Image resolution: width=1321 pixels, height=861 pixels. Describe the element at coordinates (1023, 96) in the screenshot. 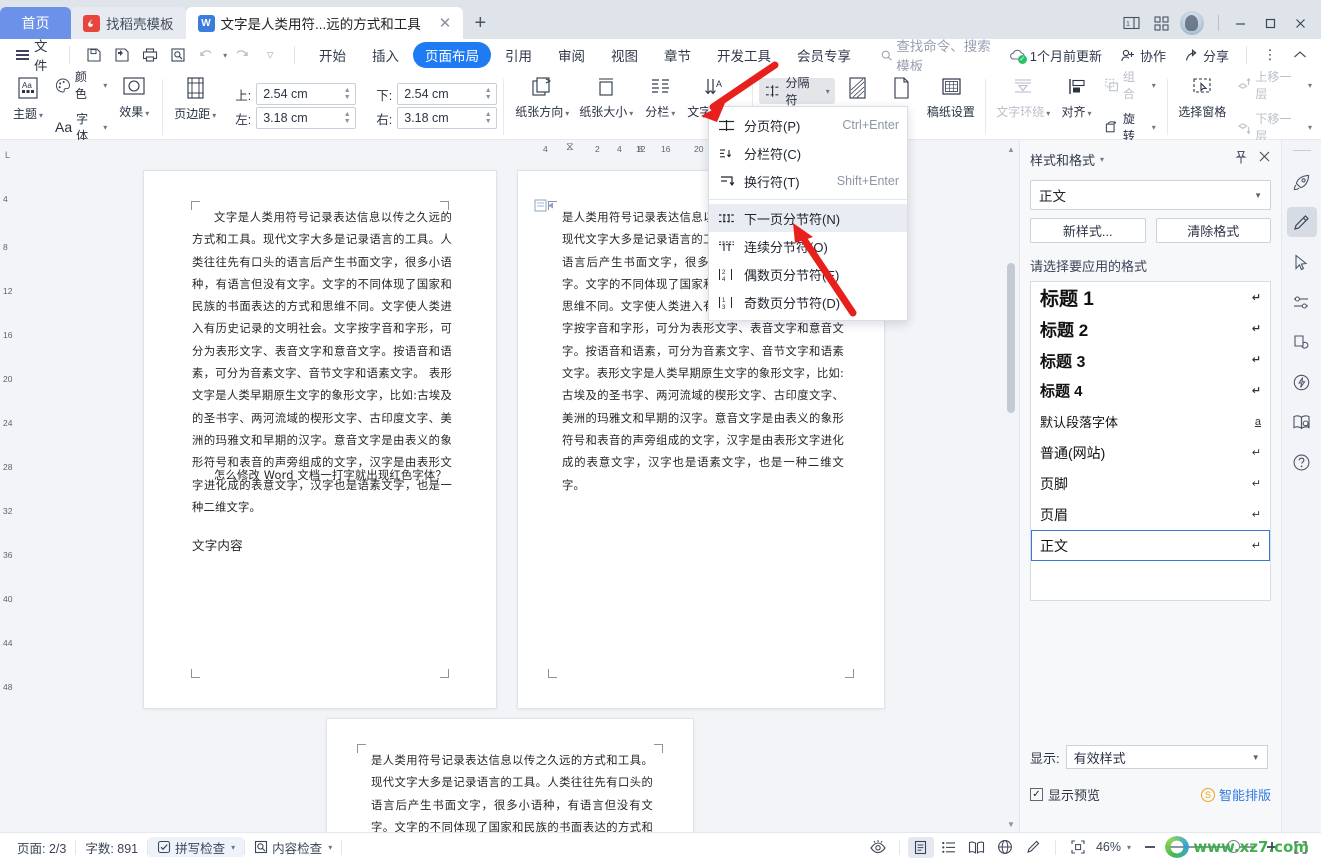

I see `text-wrap-button: 文字环绕 ▾` at that location.